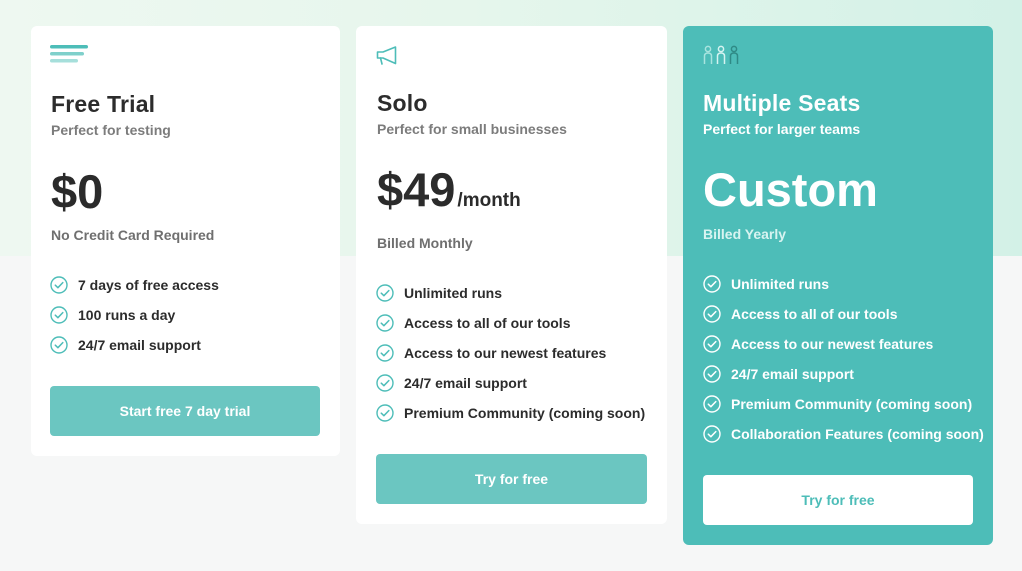 The height and width of the screenshot is (571, 1022). I want to click on billing-note: No Credit Card Required, so click(133, 235).